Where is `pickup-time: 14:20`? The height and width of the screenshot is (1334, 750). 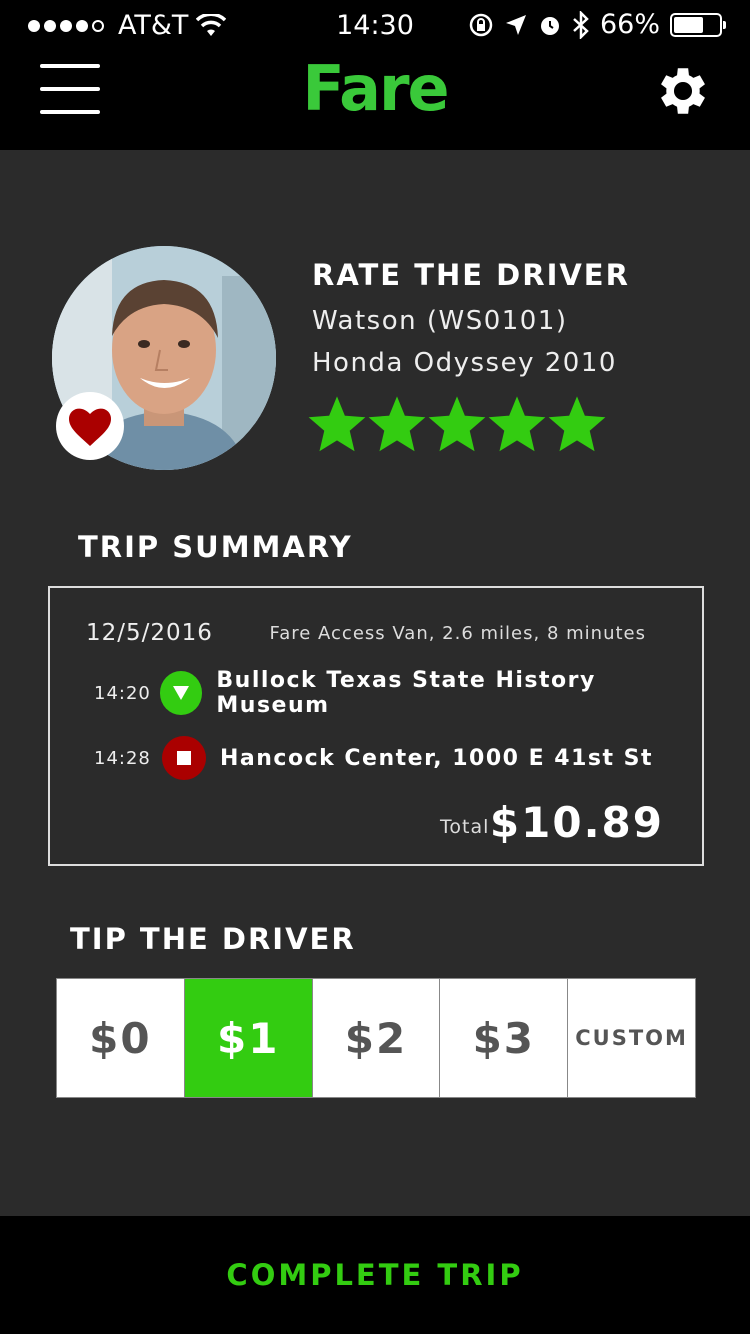
pickup-time: 14:20 is located at coordinates (122, 693).